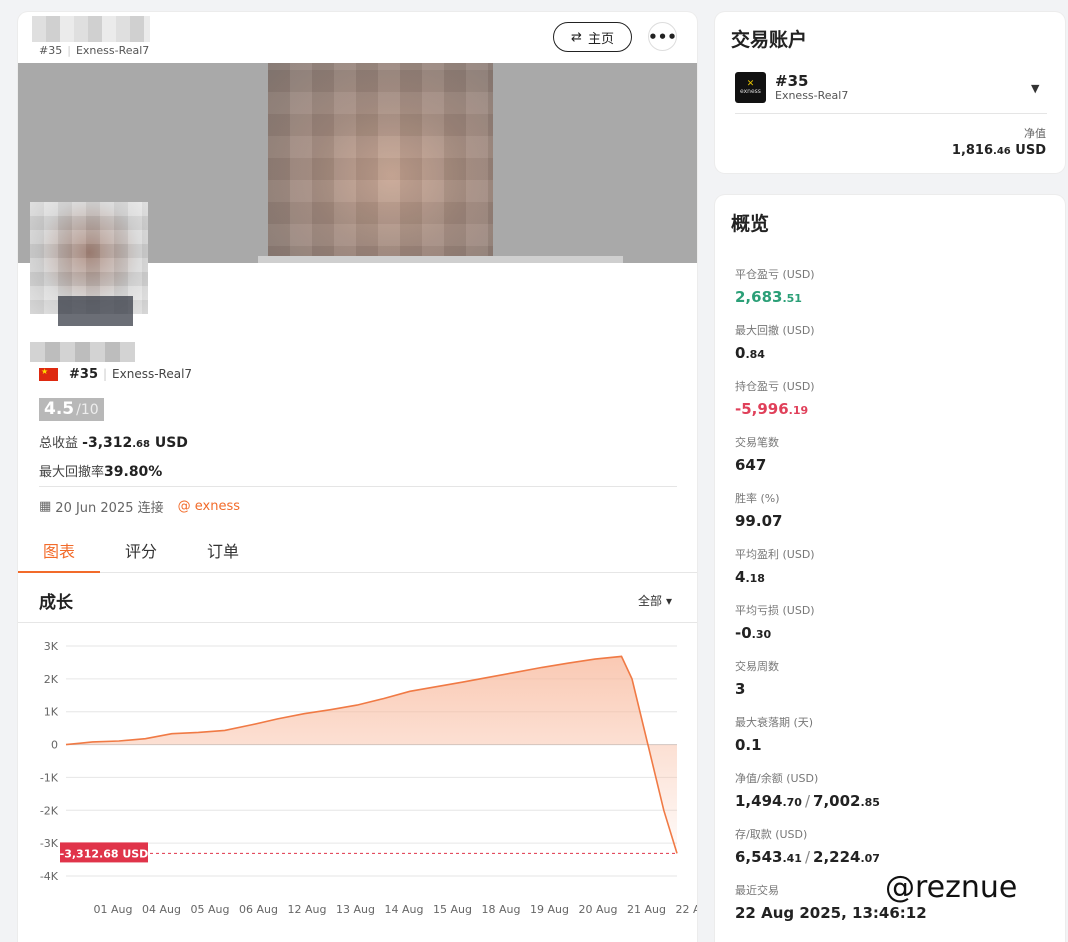 This screenshot has width=1068, height=942. What do you see at coordinates (82, 352) in the screenshot?
I see `blurred-username` at bounding box center [82, 352].